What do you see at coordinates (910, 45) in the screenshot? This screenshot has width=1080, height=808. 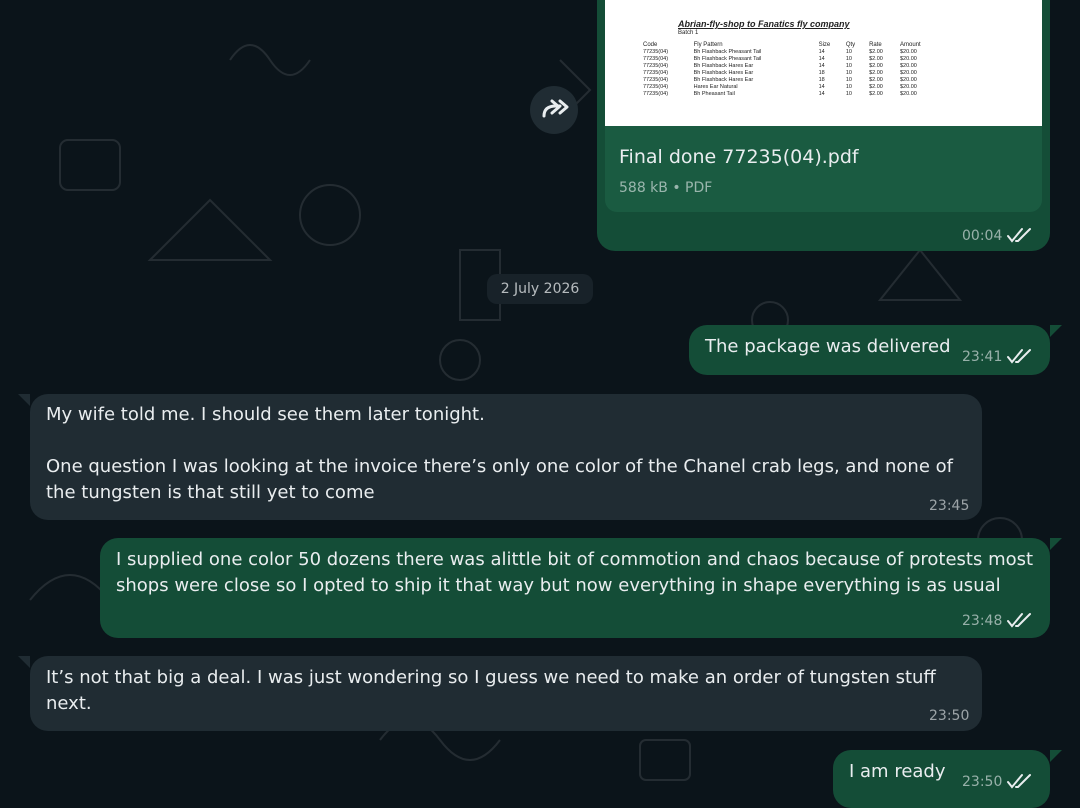 I see `document-table-header-cell: Amount` at bounding box center [910, 45].